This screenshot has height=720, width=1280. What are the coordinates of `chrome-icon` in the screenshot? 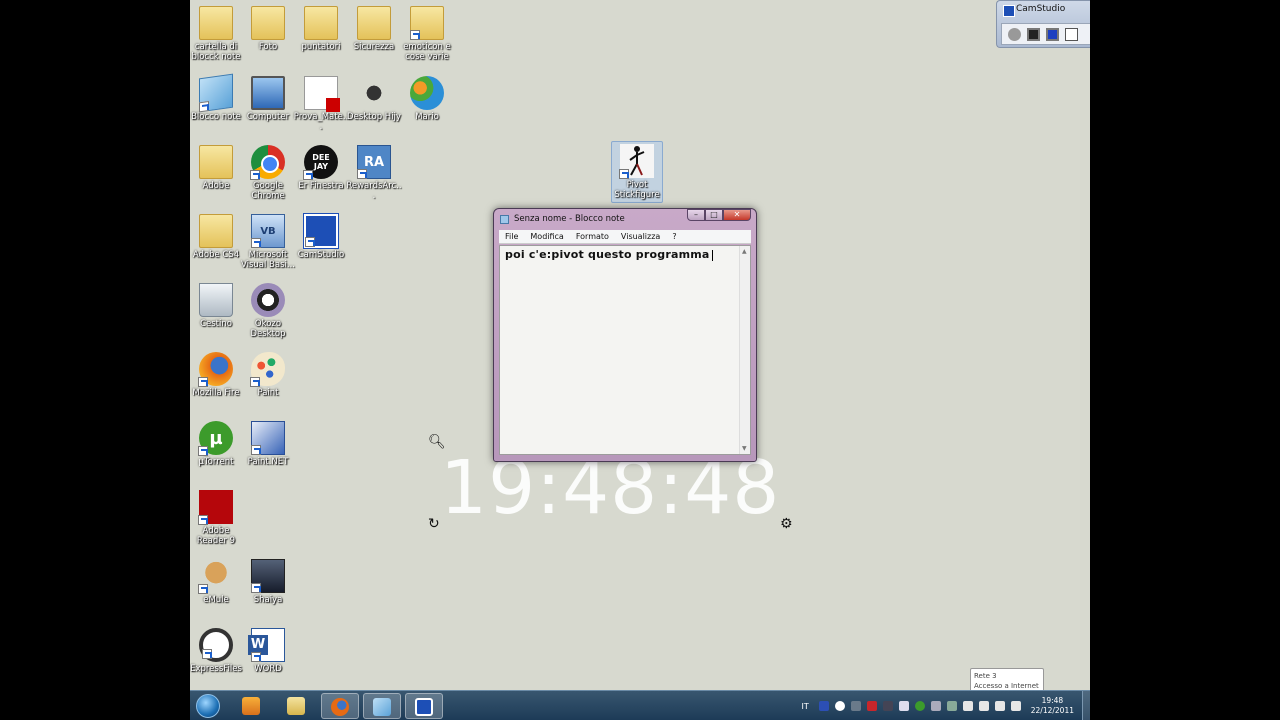 It's located at (267, 162).